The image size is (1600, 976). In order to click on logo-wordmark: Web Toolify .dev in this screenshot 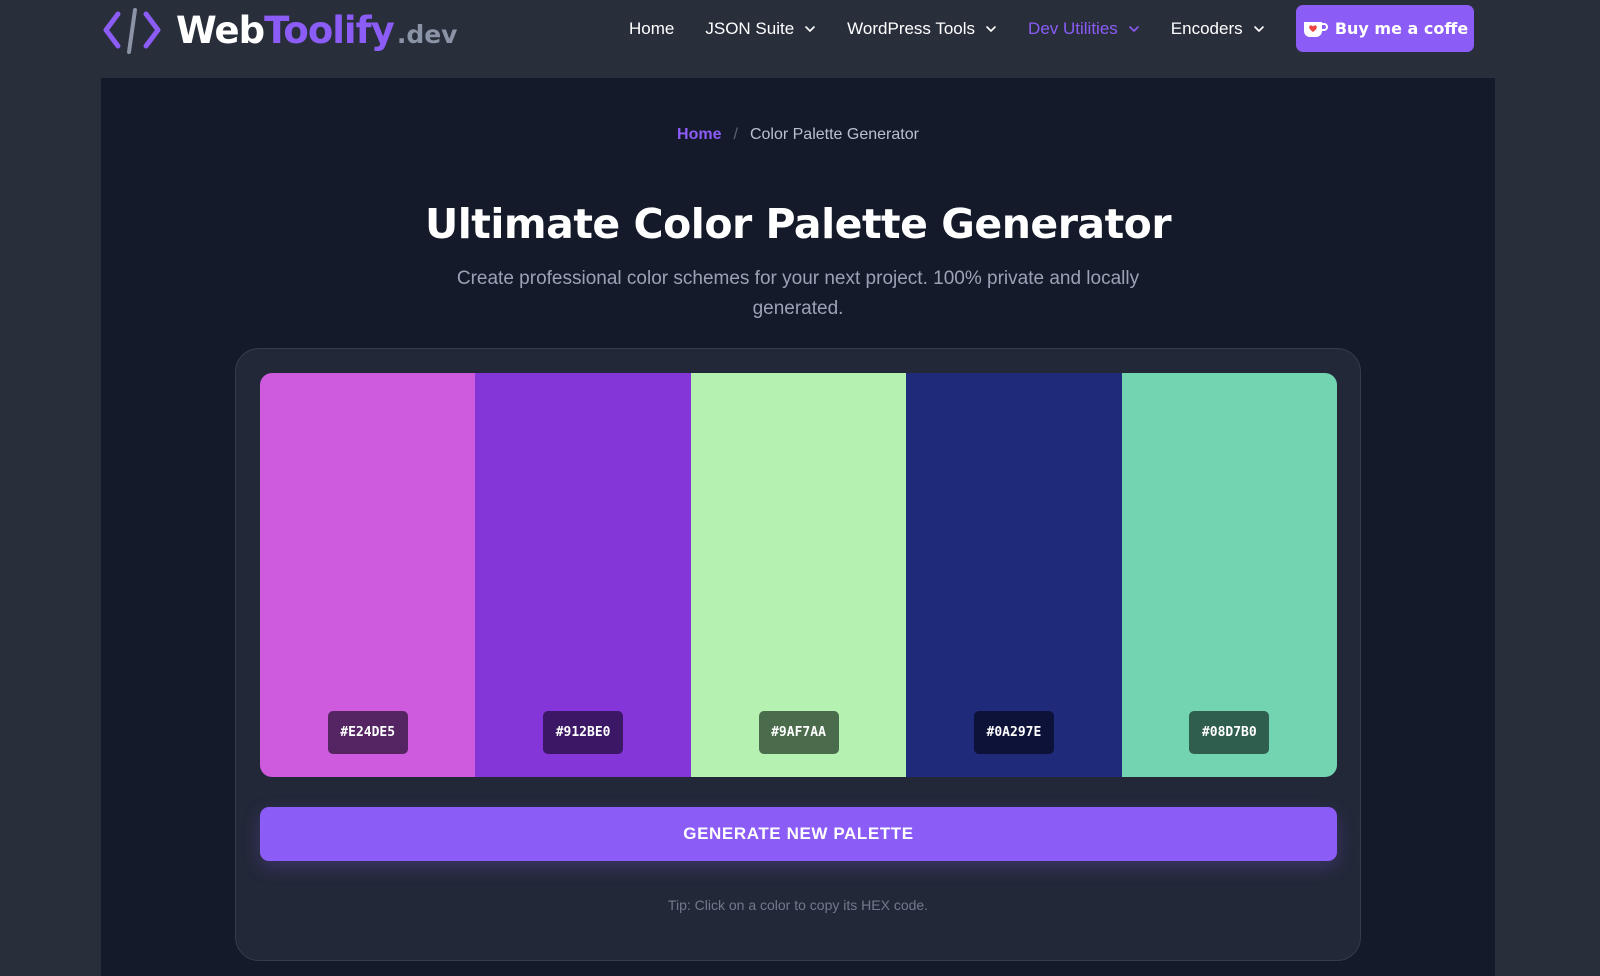, I will do `click(316, 30)`.